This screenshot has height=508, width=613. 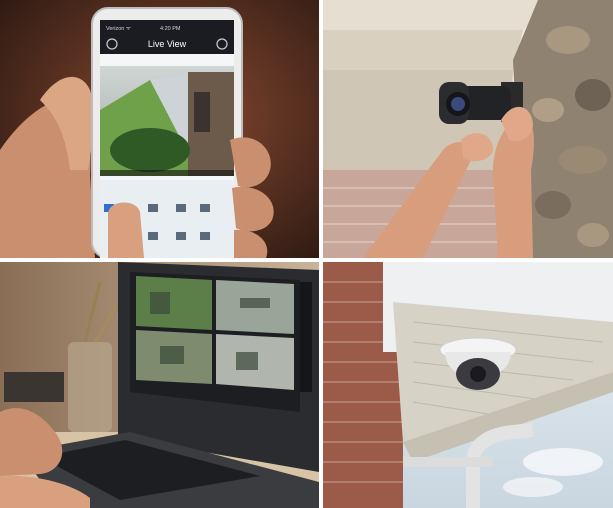 I want to click on display-side-panel, so click(x=306, y=337).